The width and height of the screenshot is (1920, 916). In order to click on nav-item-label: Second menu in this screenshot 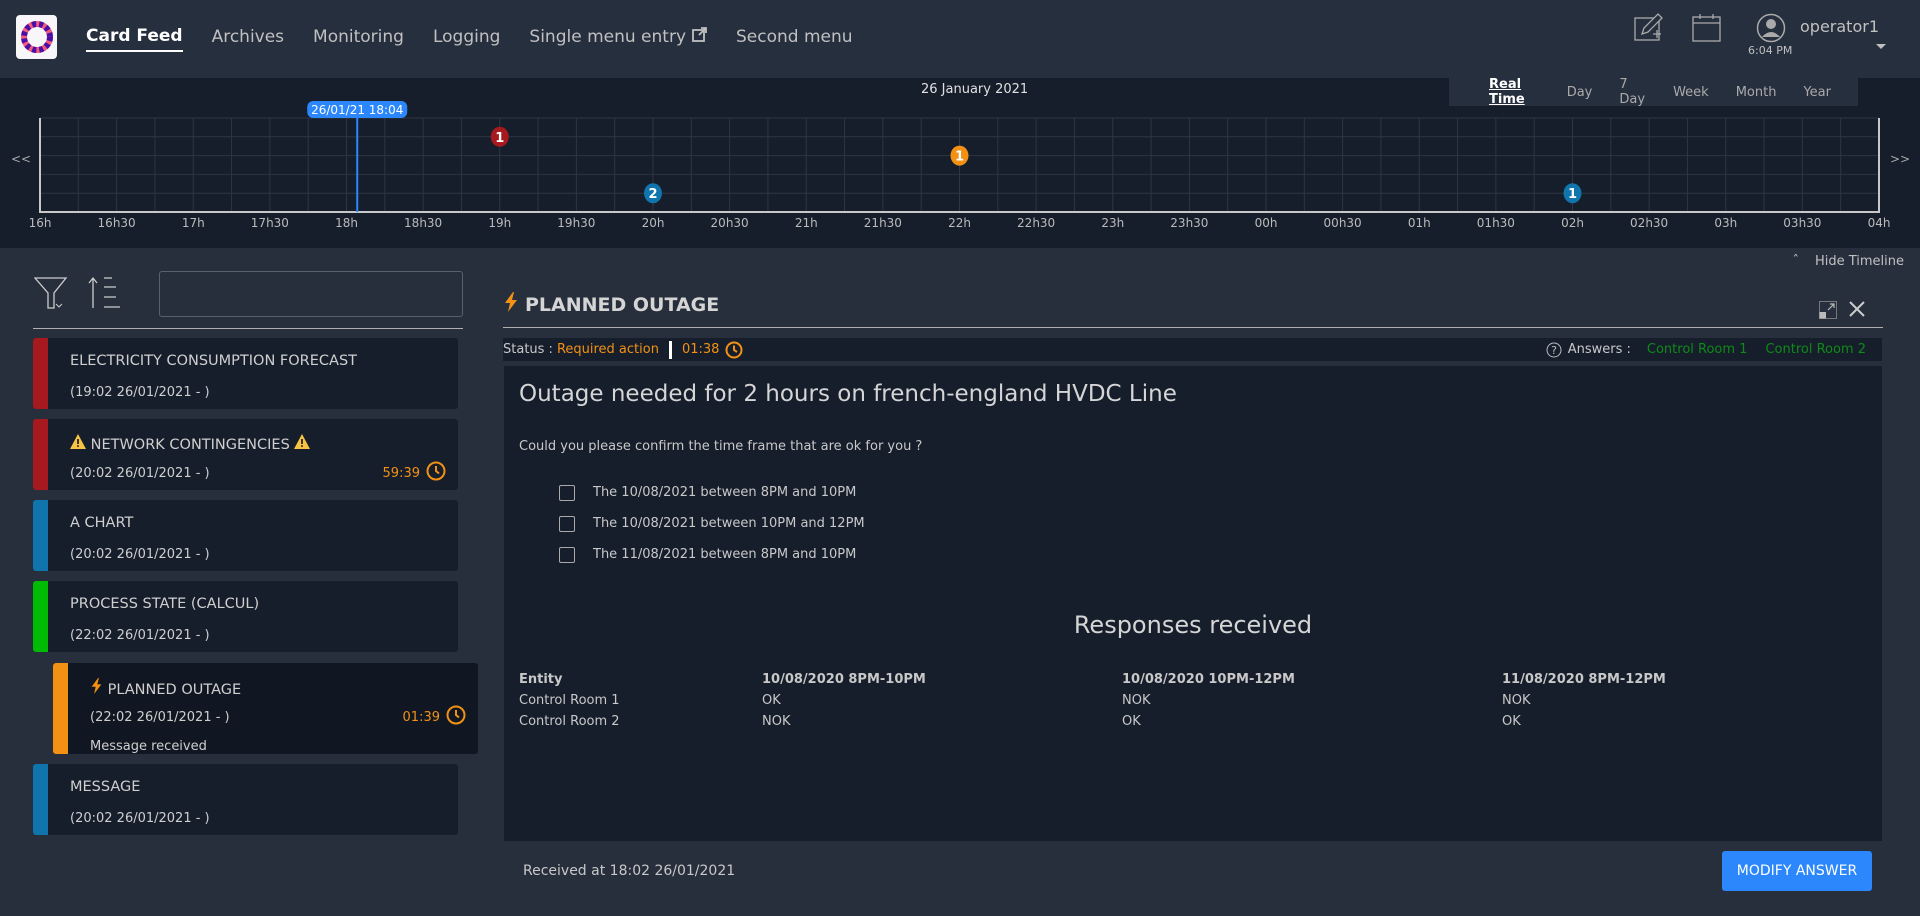, I will do `click(794, 37)`.